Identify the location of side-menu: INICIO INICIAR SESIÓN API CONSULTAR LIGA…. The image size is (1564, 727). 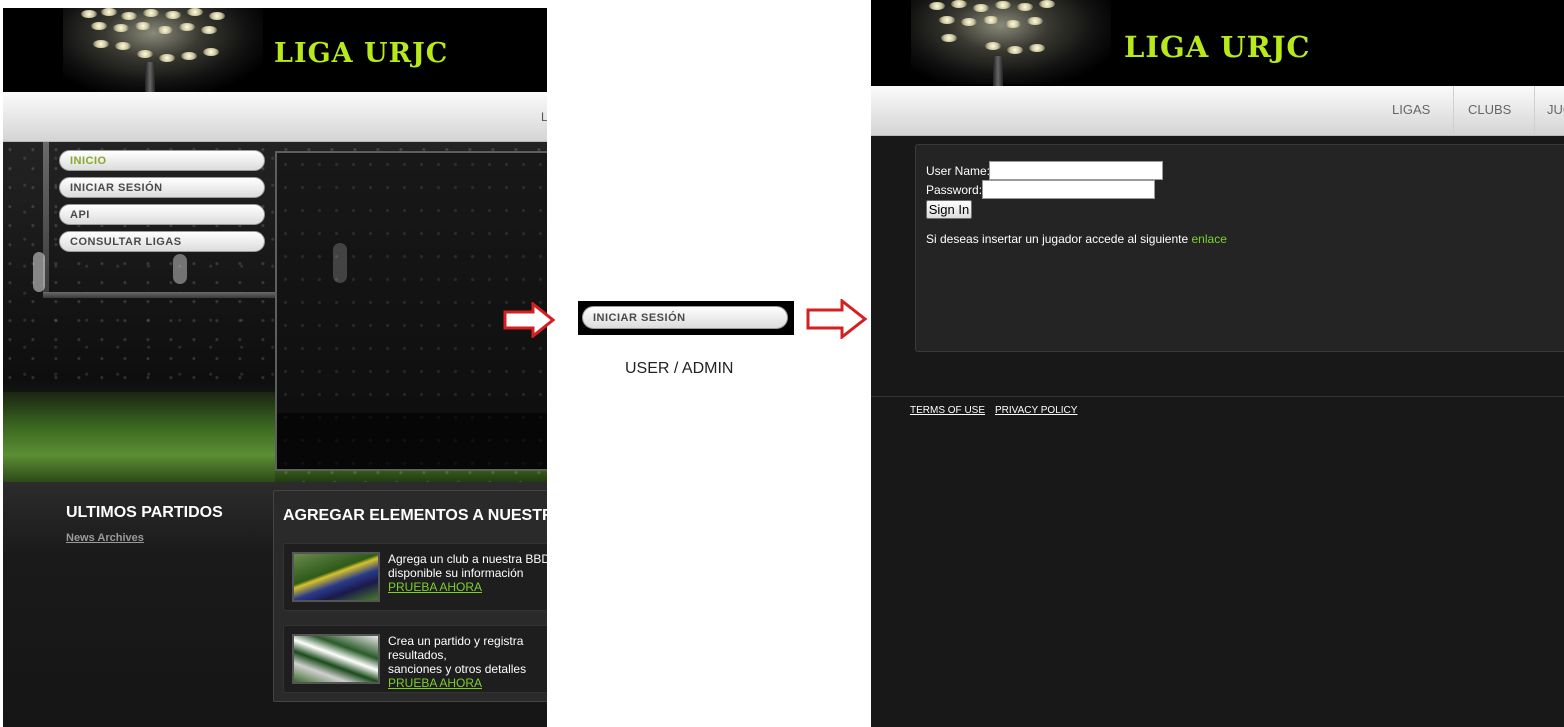
(162, 204).